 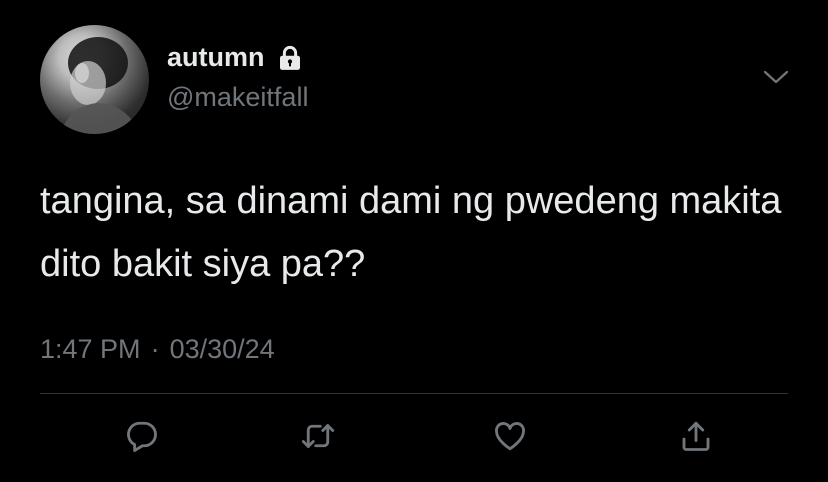 I want to click on share-button, so click(x=696, y=436).